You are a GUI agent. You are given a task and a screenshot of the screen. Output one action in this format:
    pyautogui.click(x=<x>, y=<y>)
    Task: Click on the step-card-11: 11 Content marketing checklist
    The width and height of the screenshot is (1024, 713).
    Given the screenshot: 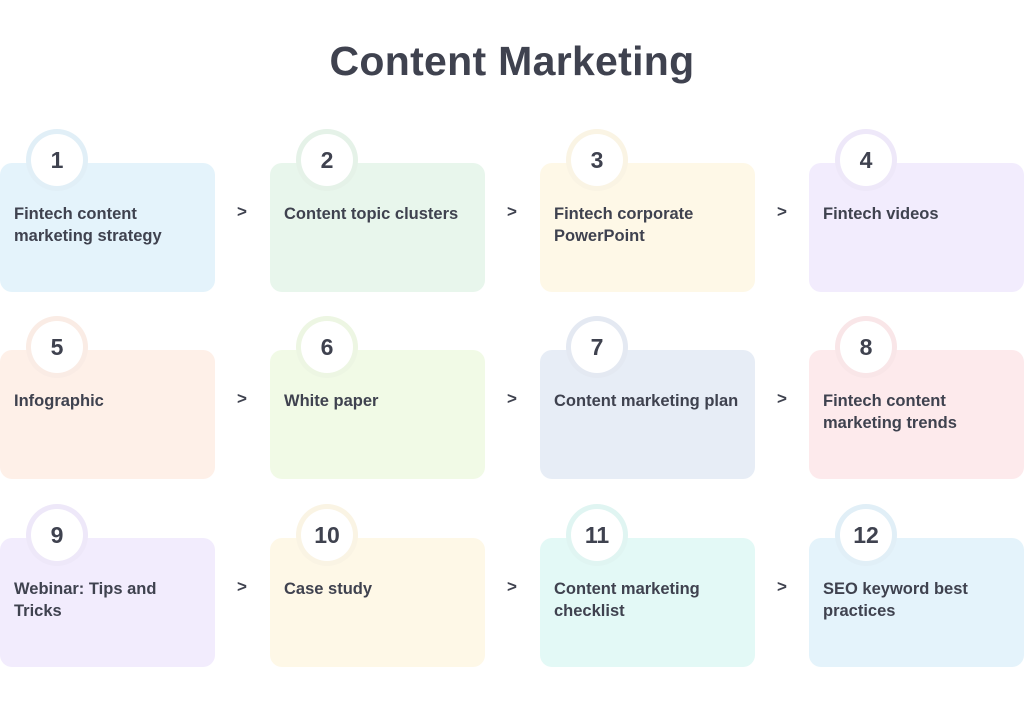 What is the action you would take?
    pyautogui.click(x=647, y=585)
    